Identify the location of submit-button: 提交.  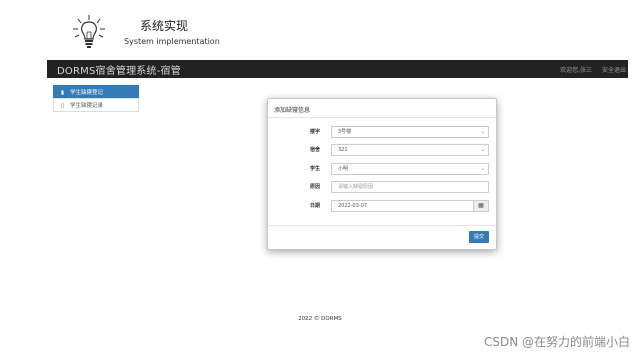
(479, 237).